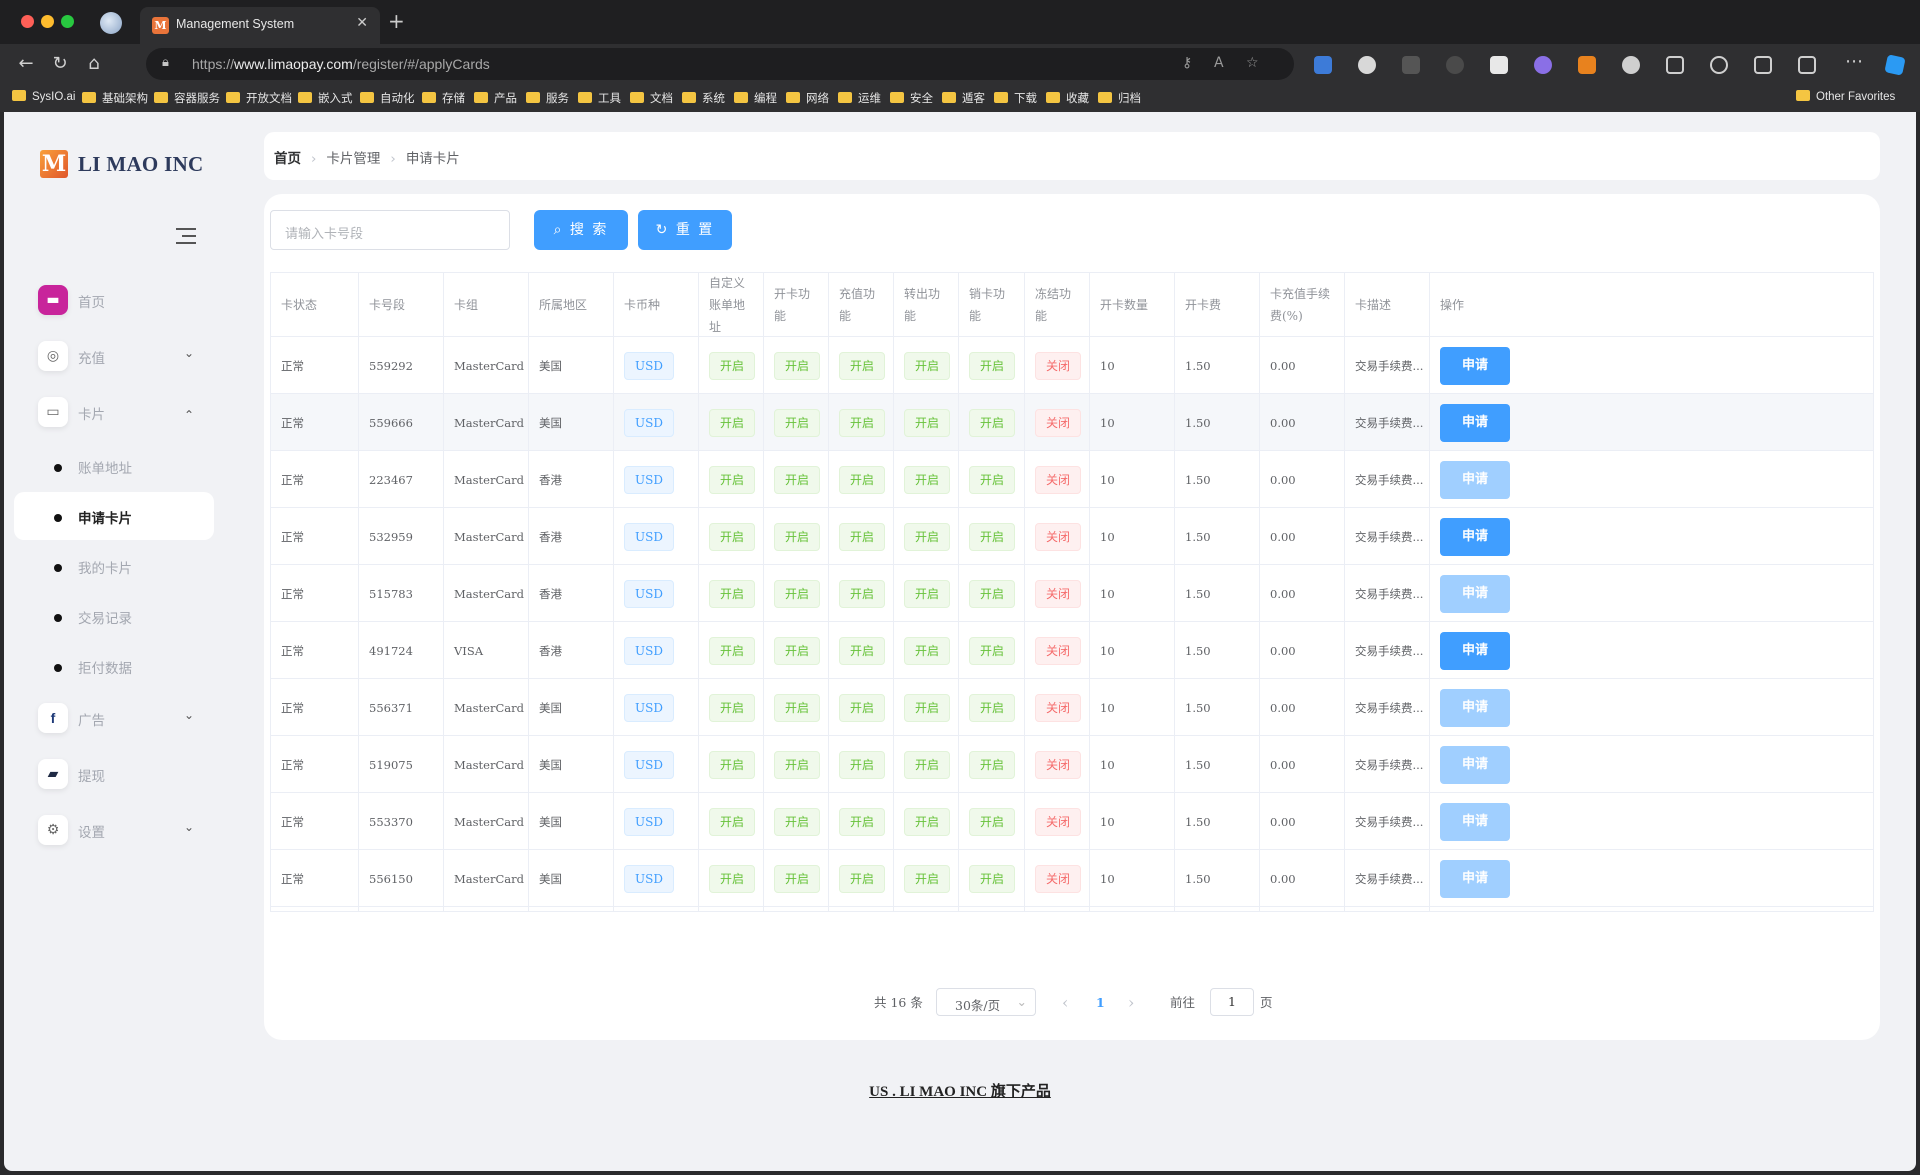  I want to click on key-icon: ⚷, so click(1187, 63).